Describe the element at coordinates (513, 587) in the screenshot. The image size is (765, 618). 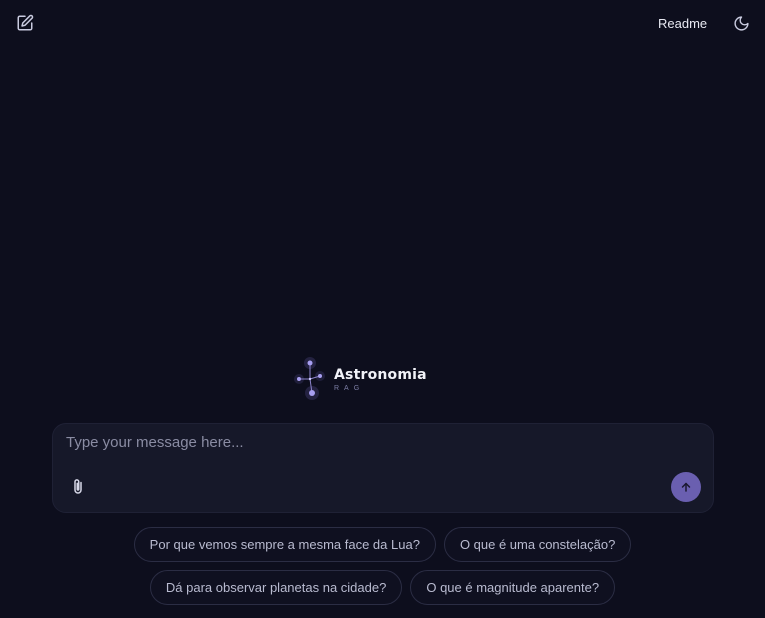
I see `suggestion-chip: O que é magnitude aparente?` at that location.